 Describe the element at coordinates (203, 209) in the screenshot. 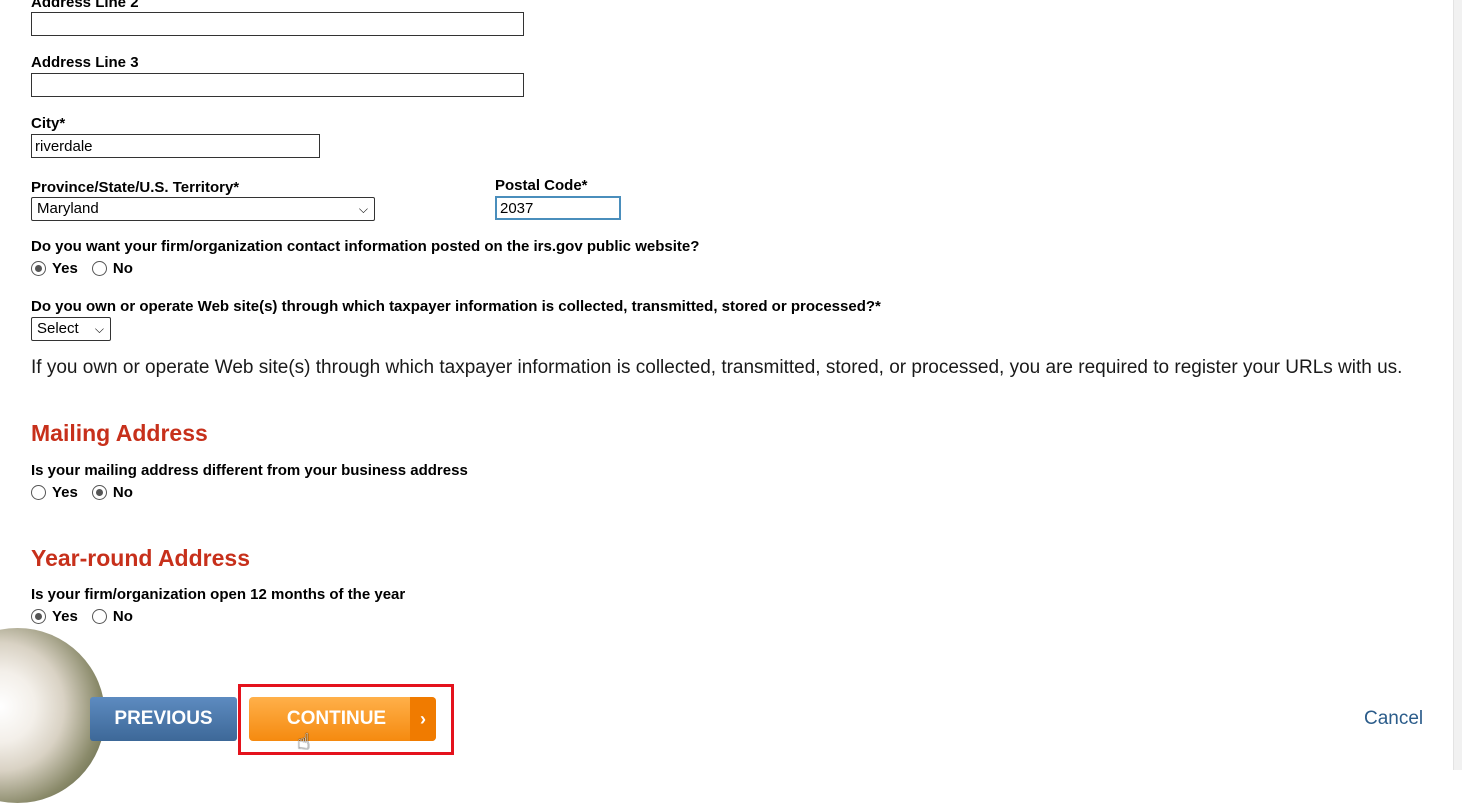

I see `state-select: Maryland ⌵` at that location.